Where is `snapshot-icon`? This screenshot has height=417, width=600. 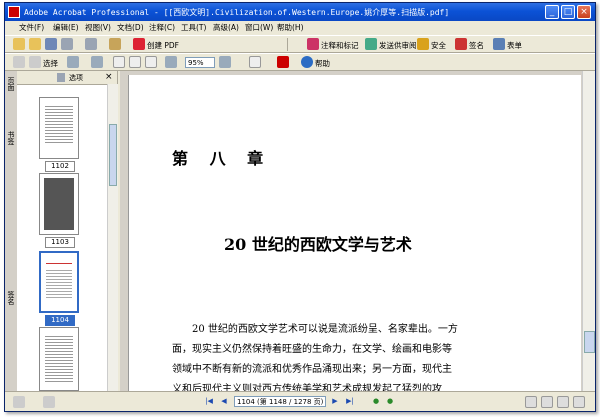
snapshot-icon is located at coordinates (73, 62).